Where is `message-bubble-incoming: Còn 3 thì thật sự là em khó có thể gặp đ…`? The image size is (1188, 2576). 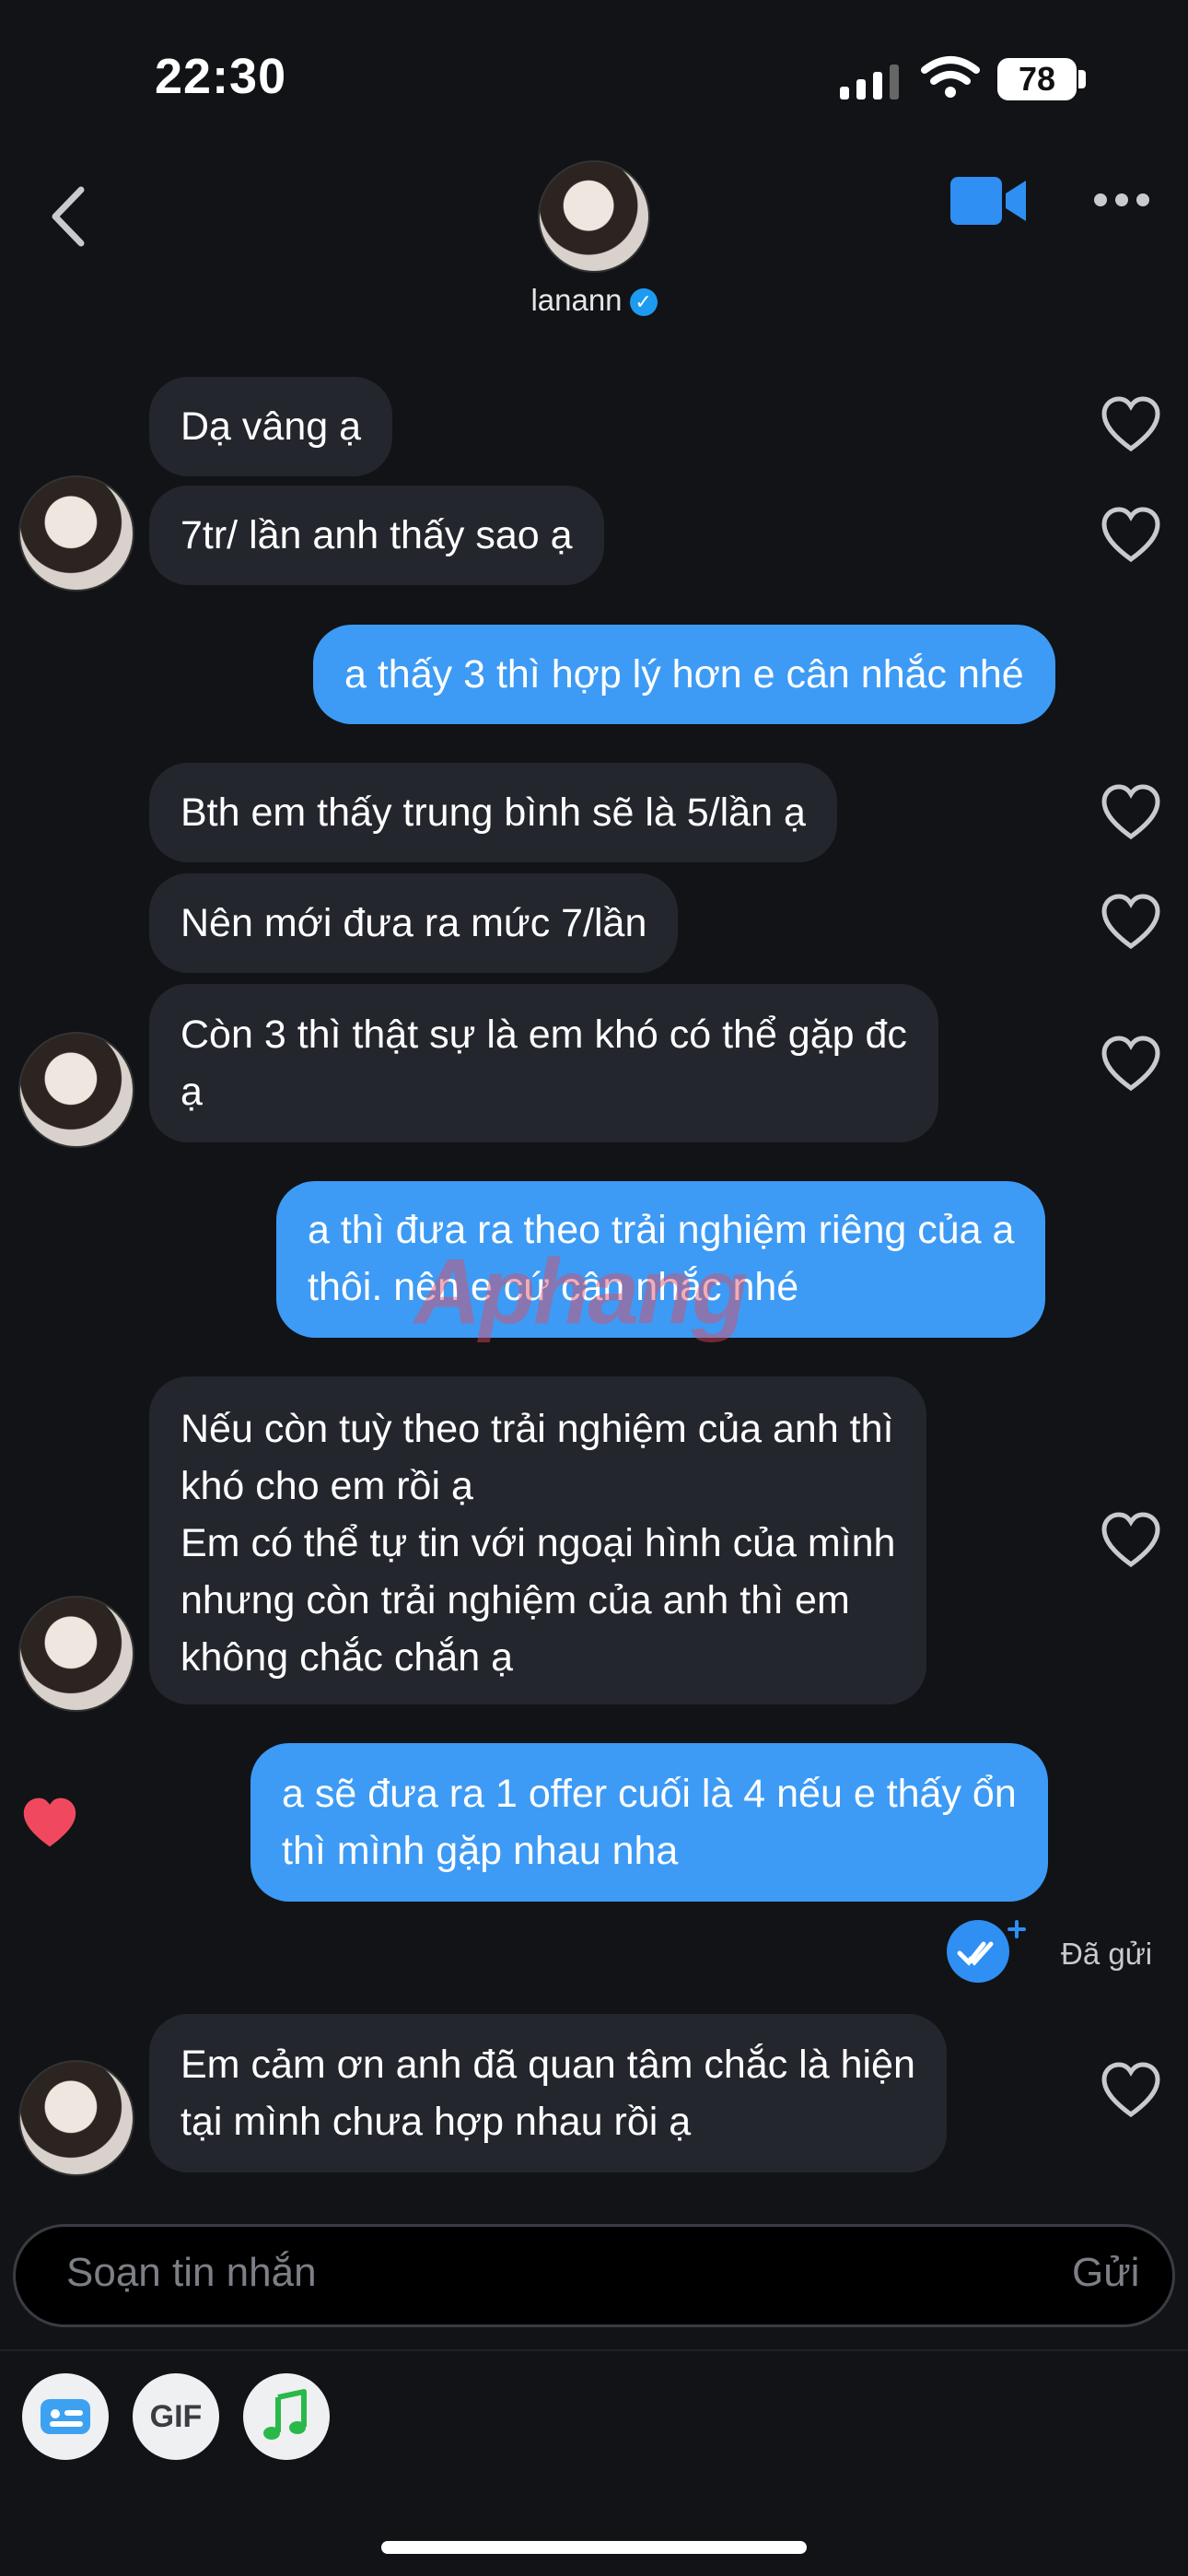
message-bubble-incoming: Còn 3 thì thật sự là em khó có thể gặp đ… is located at coordinates (543, 1063).